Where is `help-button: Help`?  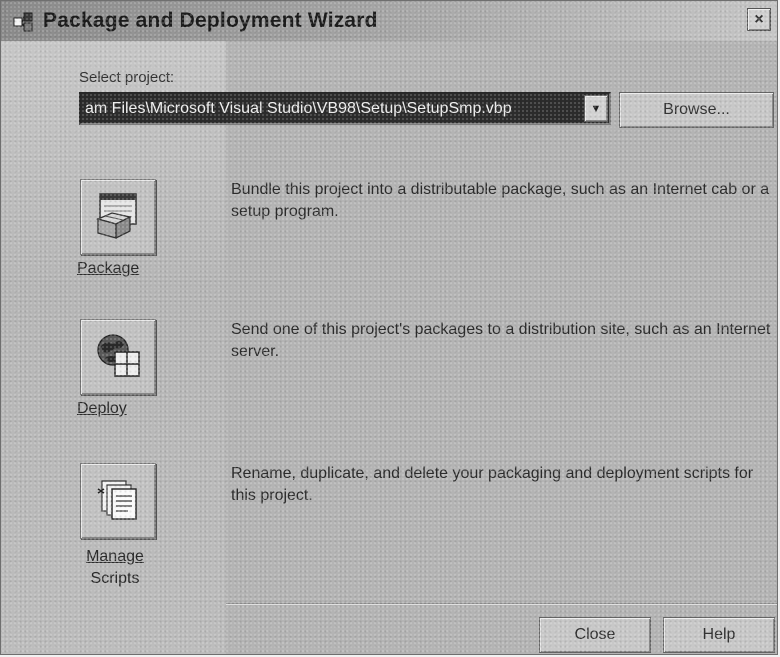
help-button: Help is located at coordinates (719, 635).